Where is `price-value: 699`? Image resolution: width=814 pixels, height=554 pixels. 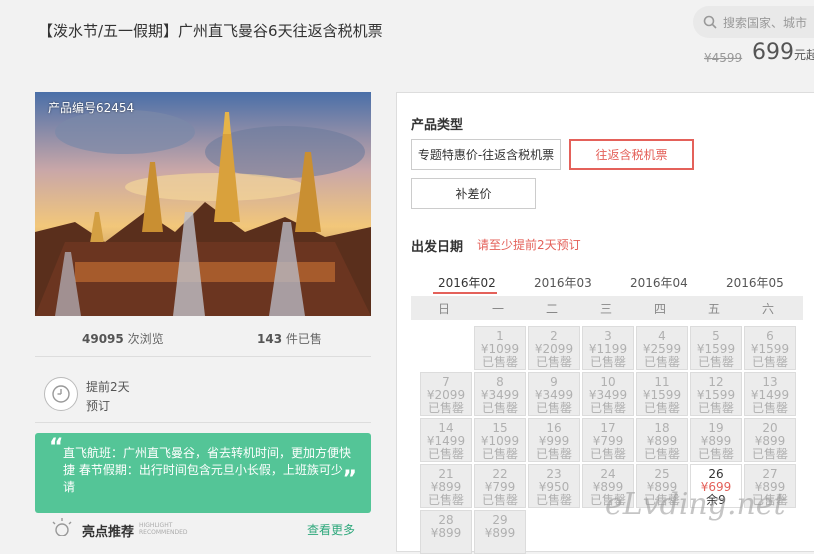 price-value: 699 is located at coordinates (773, 52).